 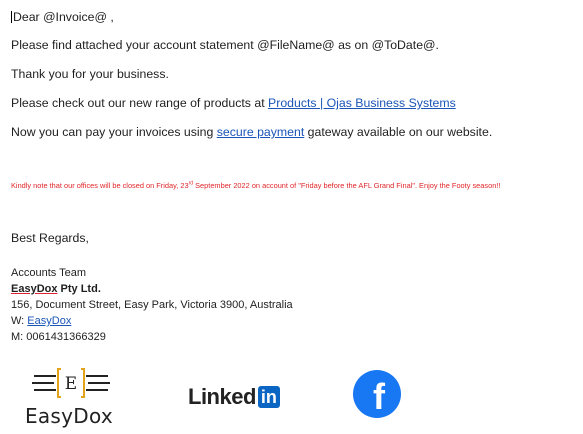 What do you see at coordinates (69, 416) in the screenshot?
I see `easydox-wordmark: EasyDox` at bounding box center [69, 416].